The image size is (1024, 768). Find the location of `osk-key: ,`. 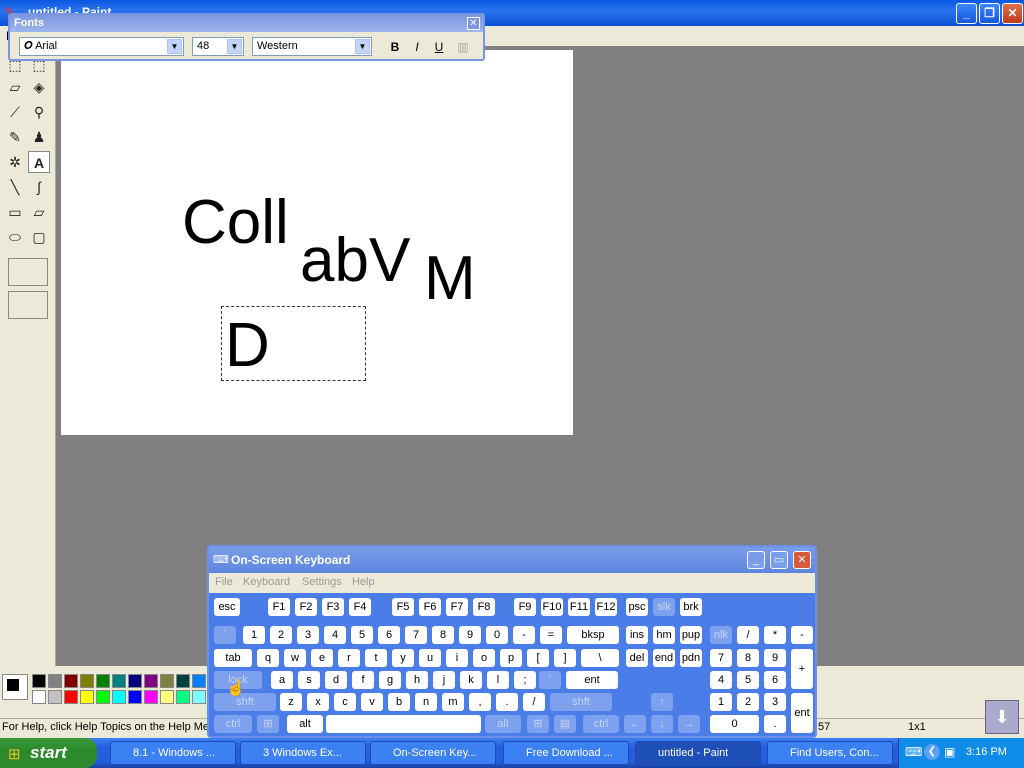

osk-key: , is located at coordinates (480, 702).